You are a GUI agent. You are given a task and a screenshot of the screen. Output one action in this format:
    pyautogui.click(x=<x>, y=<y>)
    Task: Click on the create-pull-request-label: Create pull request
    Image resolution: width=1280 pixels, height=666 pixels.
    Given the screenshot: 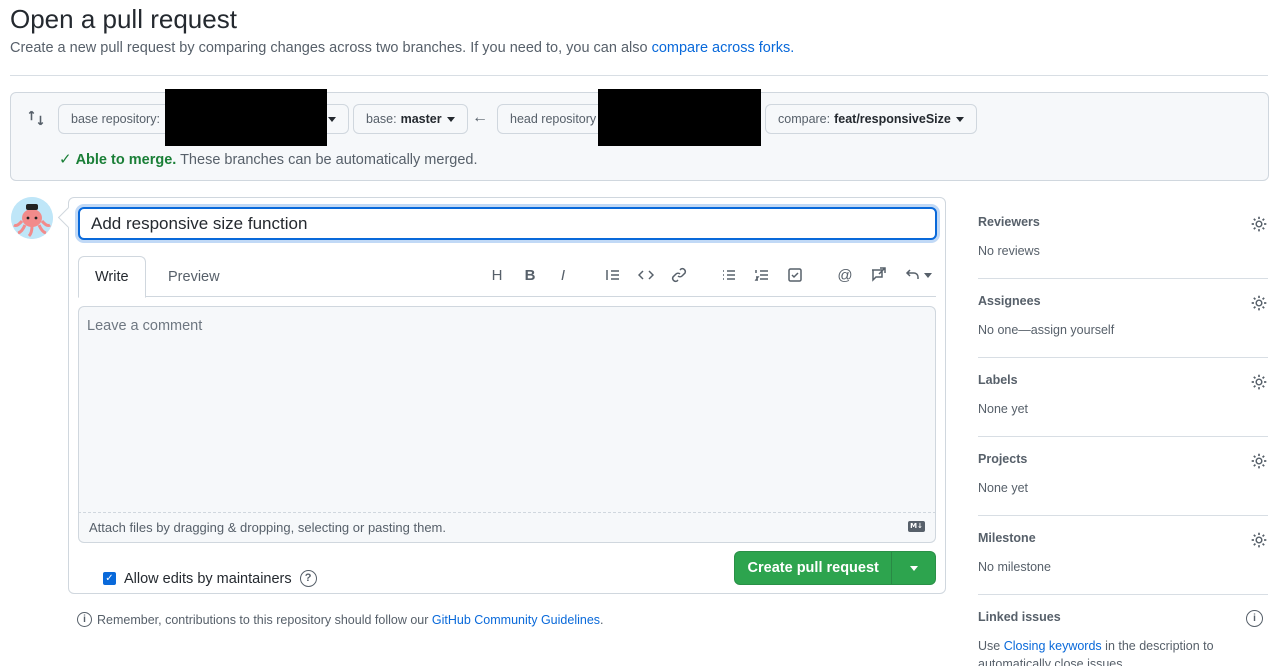 What is the action you would take?
    pyautogui.click(x=813, y=568)
    